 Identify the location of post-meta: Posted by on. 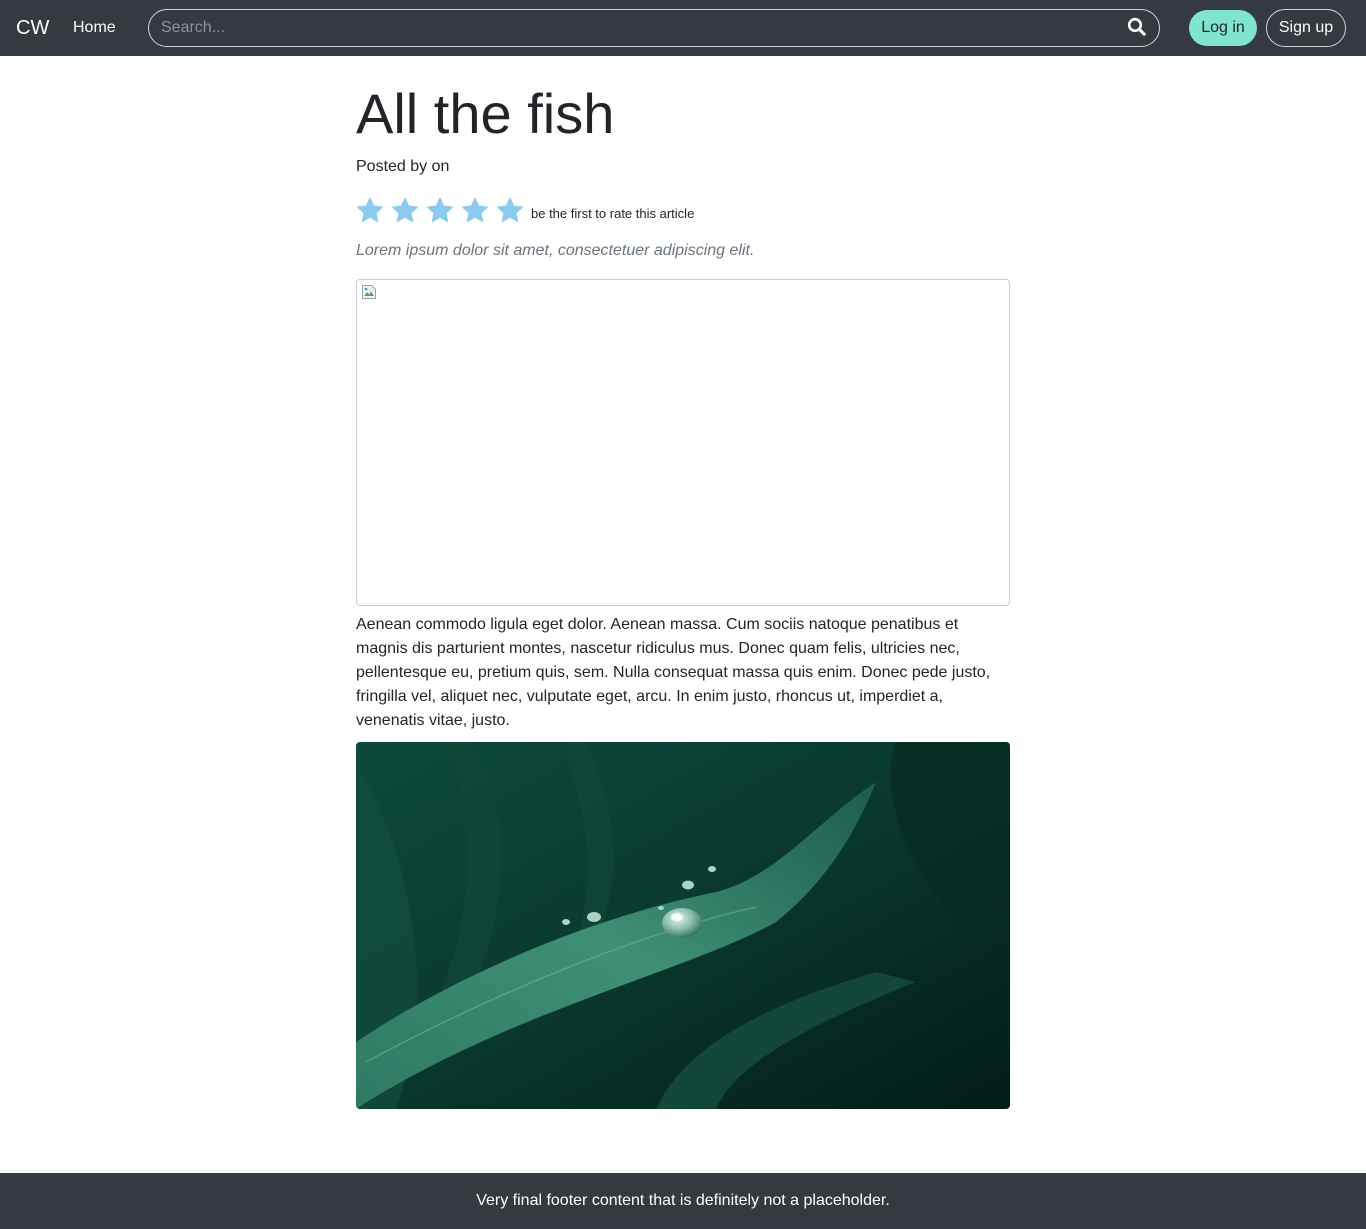
(403, 166).